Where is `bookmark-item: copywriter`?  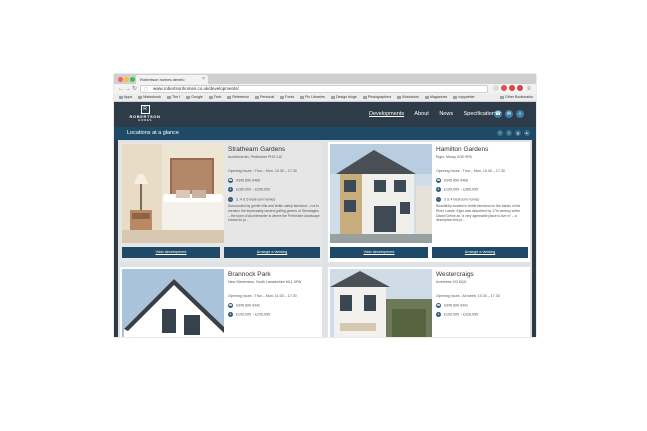
bookmark-item: copywriter is located at coordinates (464, 97).